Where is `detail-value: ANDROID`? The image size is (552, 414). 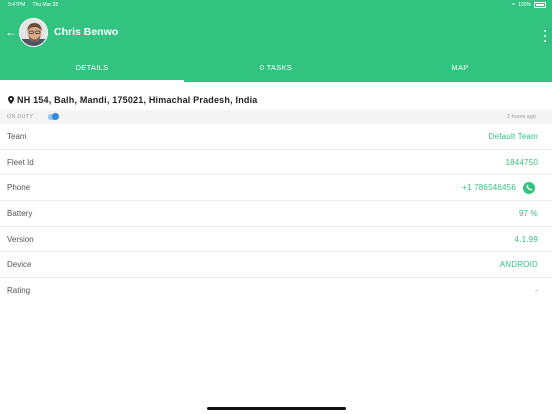
detail-value: ANDROID is located at coordinates (518, 265).